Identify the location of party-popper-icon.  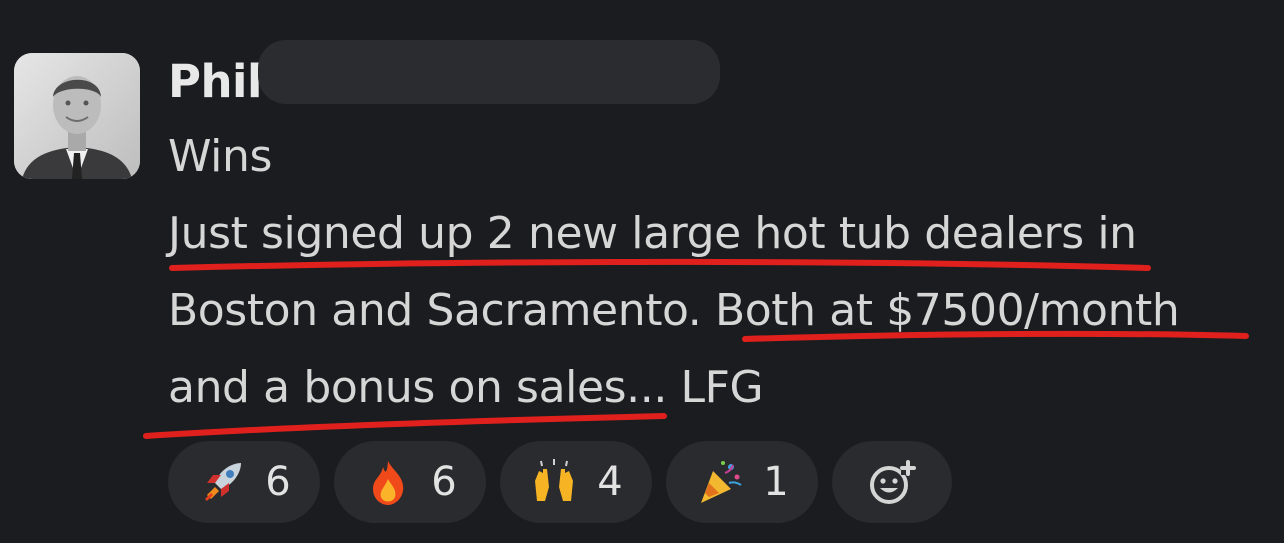
(721, 482).